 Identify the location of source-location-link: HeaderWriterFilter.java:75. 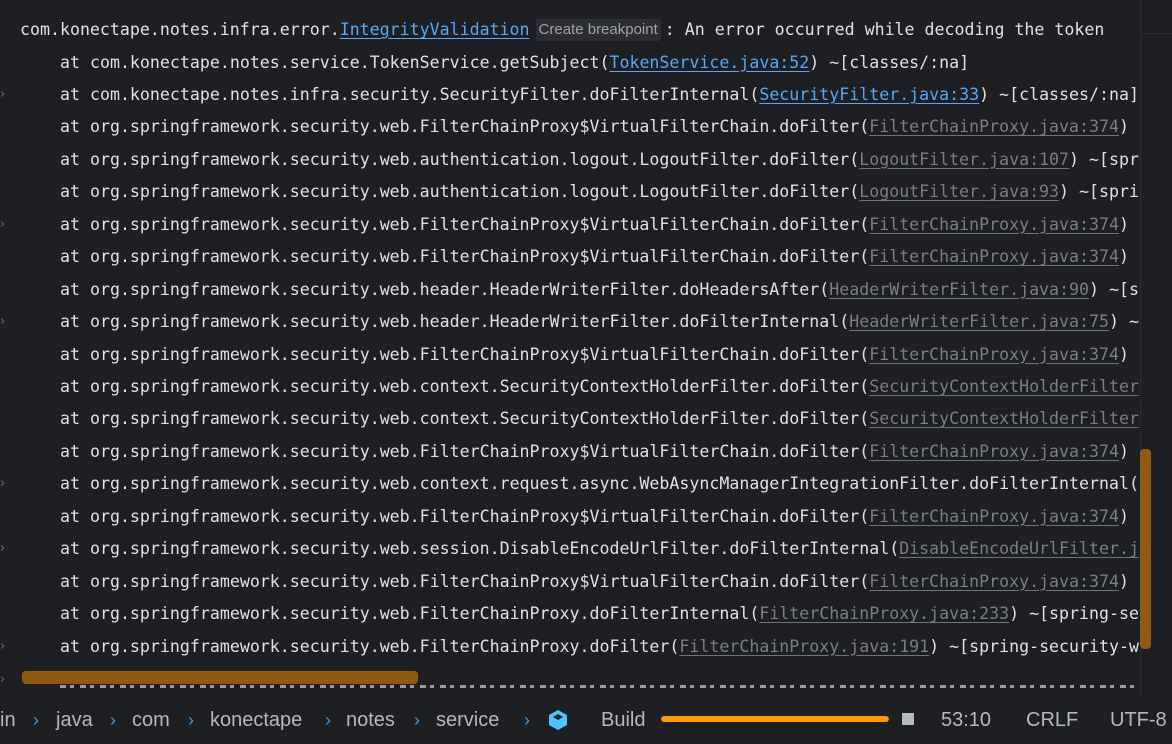
(979, 321).